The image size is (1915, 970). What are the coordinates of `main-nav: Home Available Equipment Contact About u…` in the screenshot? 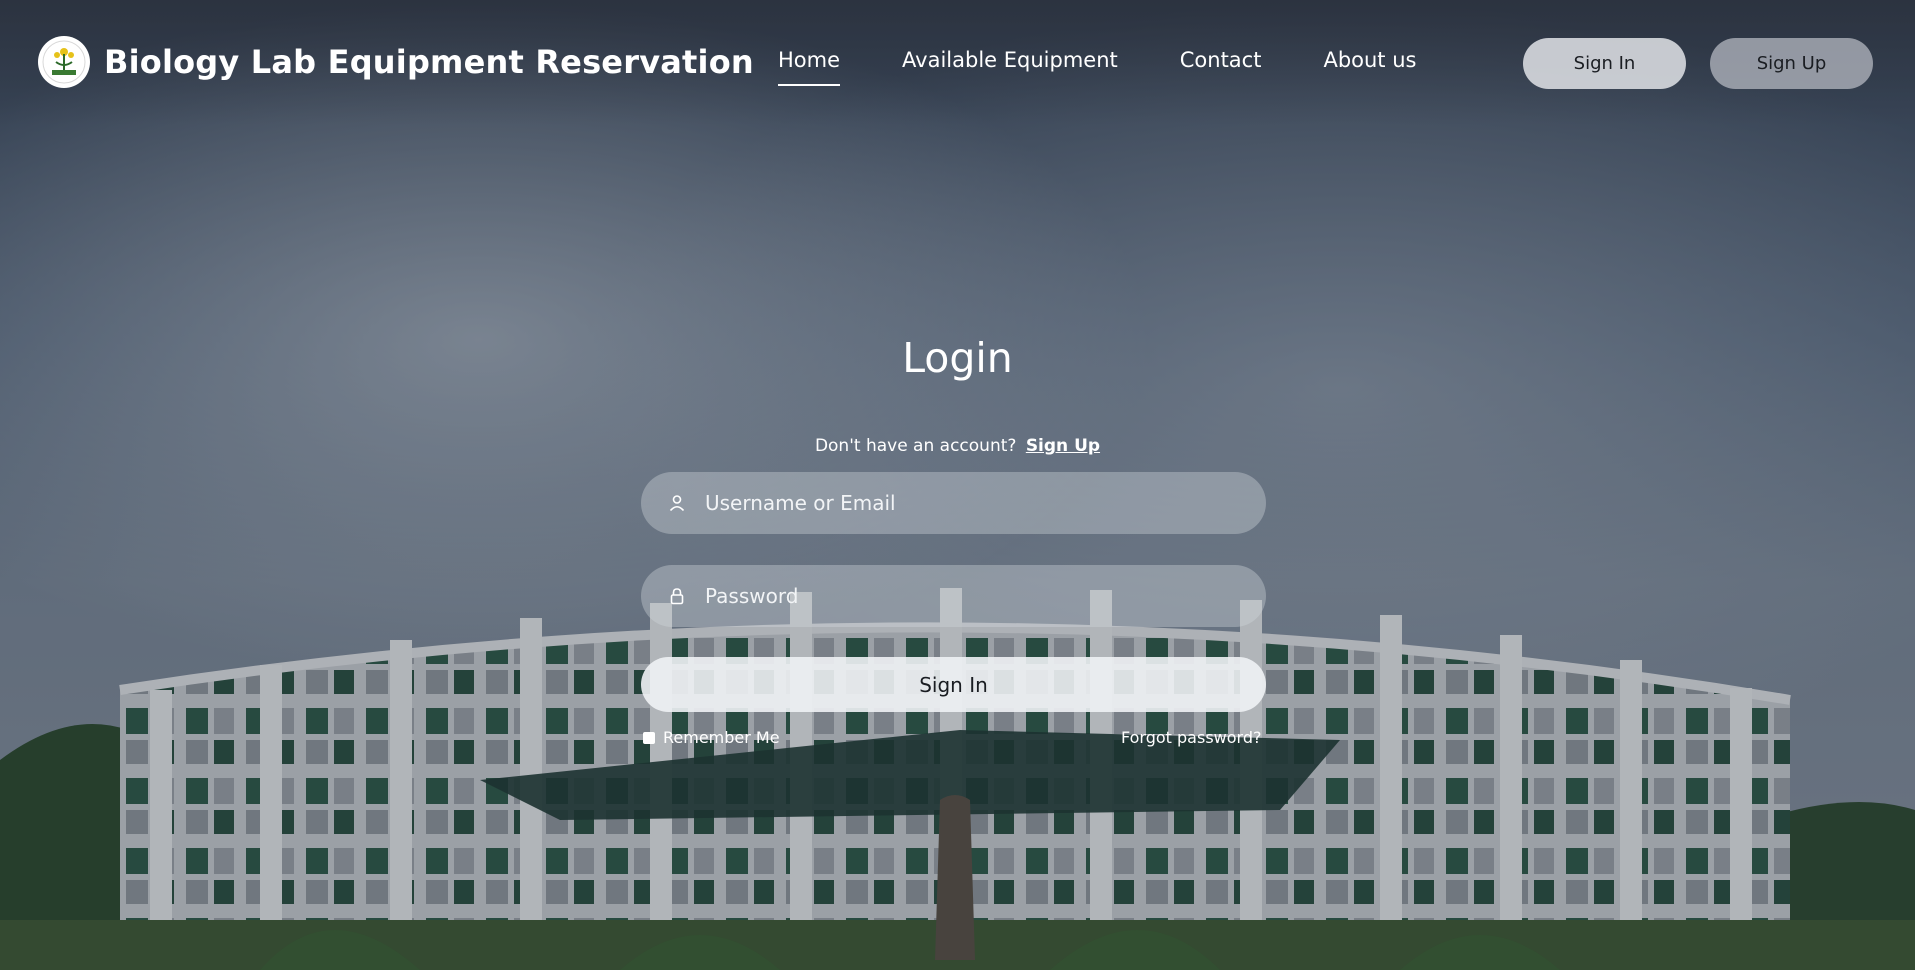 It's located at (1097, 67).